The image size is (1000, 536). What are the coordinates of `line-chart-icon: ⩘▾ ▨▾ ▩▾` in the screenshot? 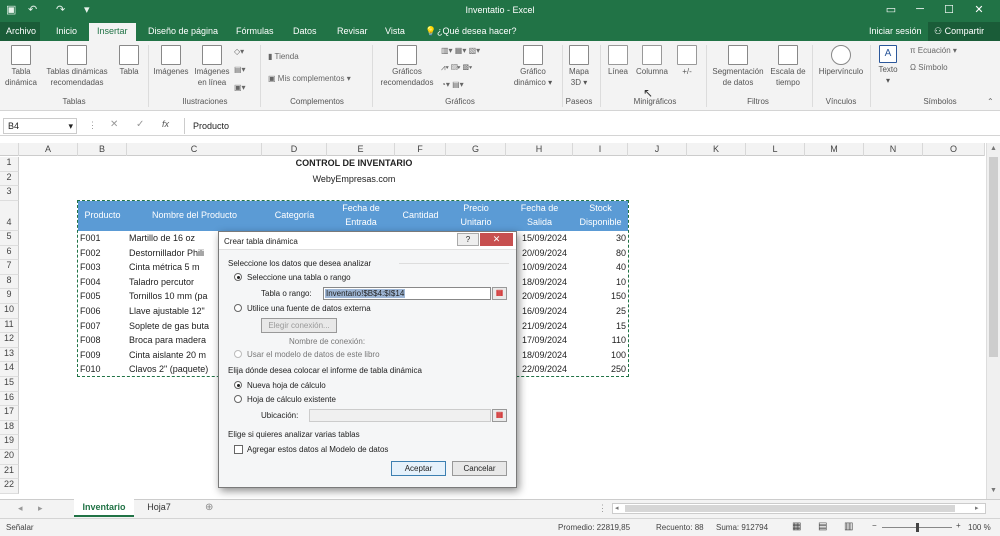 It's located at (456, 68).